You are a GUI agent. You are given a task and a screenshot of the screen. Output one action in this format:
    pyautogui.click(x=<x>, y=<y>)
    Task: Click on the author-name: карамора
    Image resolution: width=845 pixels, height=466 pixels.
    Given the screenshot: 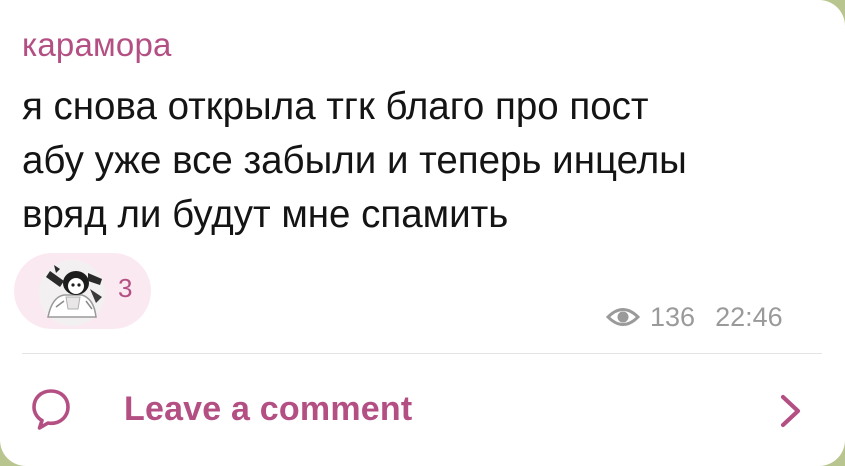 What is the action you would take?
    pyautogui.click(x=97, y=45)
    